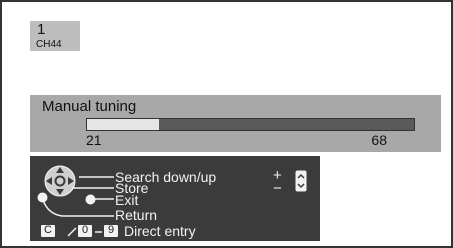  Describe the element at coordinates (90, 199) in the screenshot. I see `colour-button-exit-icon` at that location.